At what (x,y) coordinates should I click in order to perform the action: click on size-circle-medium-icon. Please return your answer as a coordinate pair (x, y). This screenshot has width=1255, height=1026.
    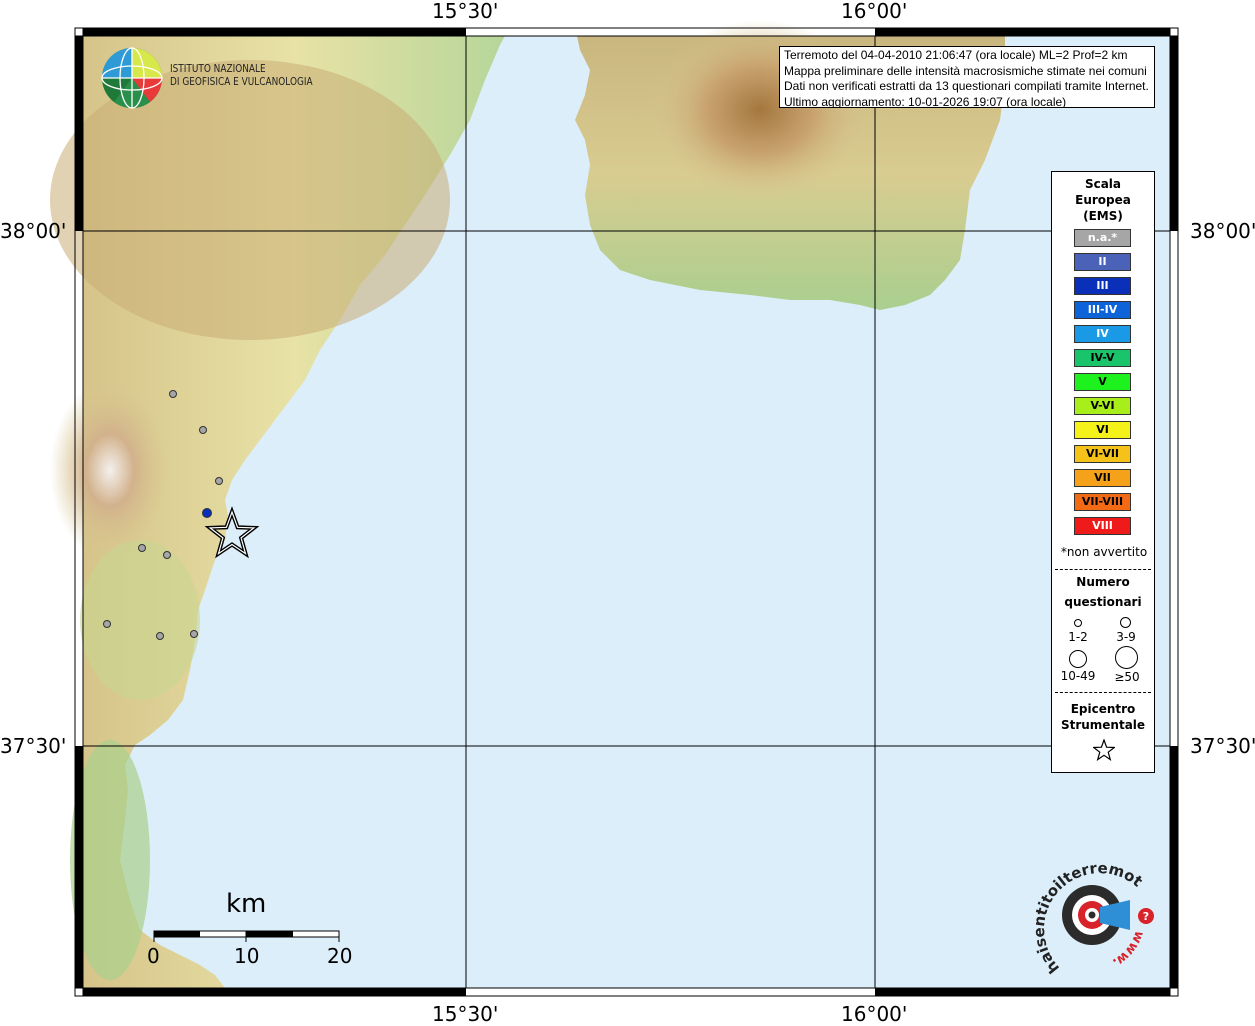
    Looking at the image, I should click on (1125, 622).